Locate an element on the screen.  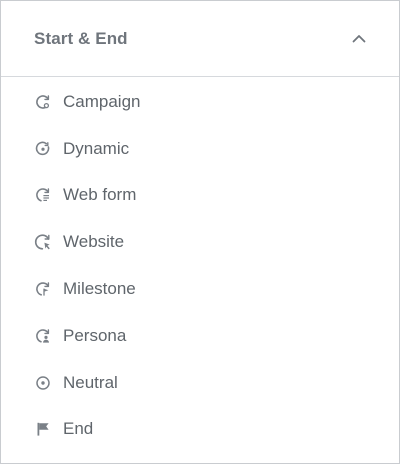
web-form-icon is located at coordinates (43, 195).